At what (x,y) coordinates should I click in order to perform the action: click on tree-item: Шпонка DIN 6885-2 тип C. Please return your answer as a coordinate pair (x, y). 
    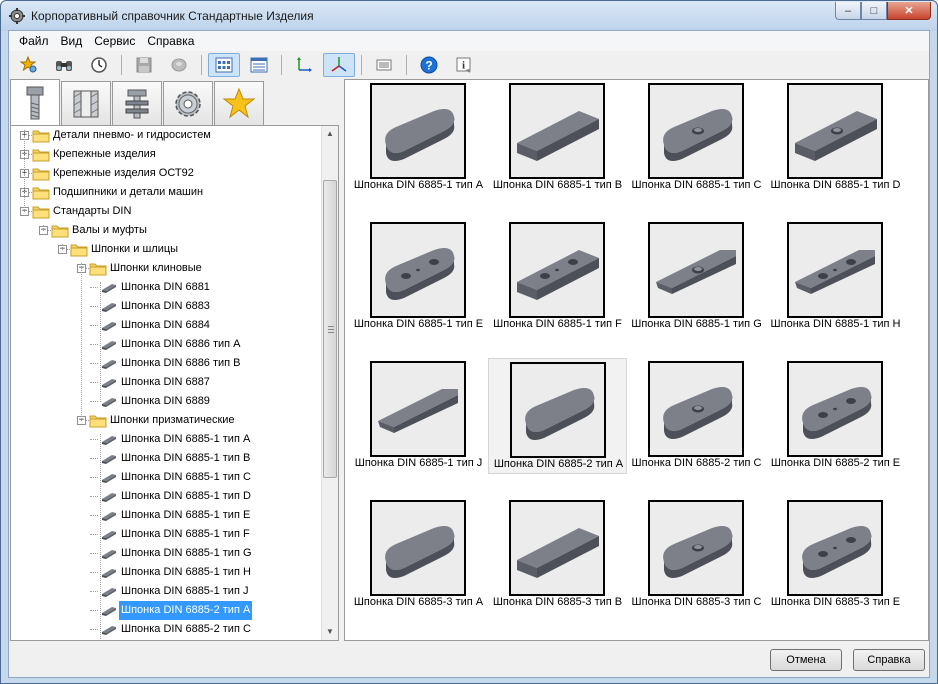
    Looking at the image, I should click on (167, 629).